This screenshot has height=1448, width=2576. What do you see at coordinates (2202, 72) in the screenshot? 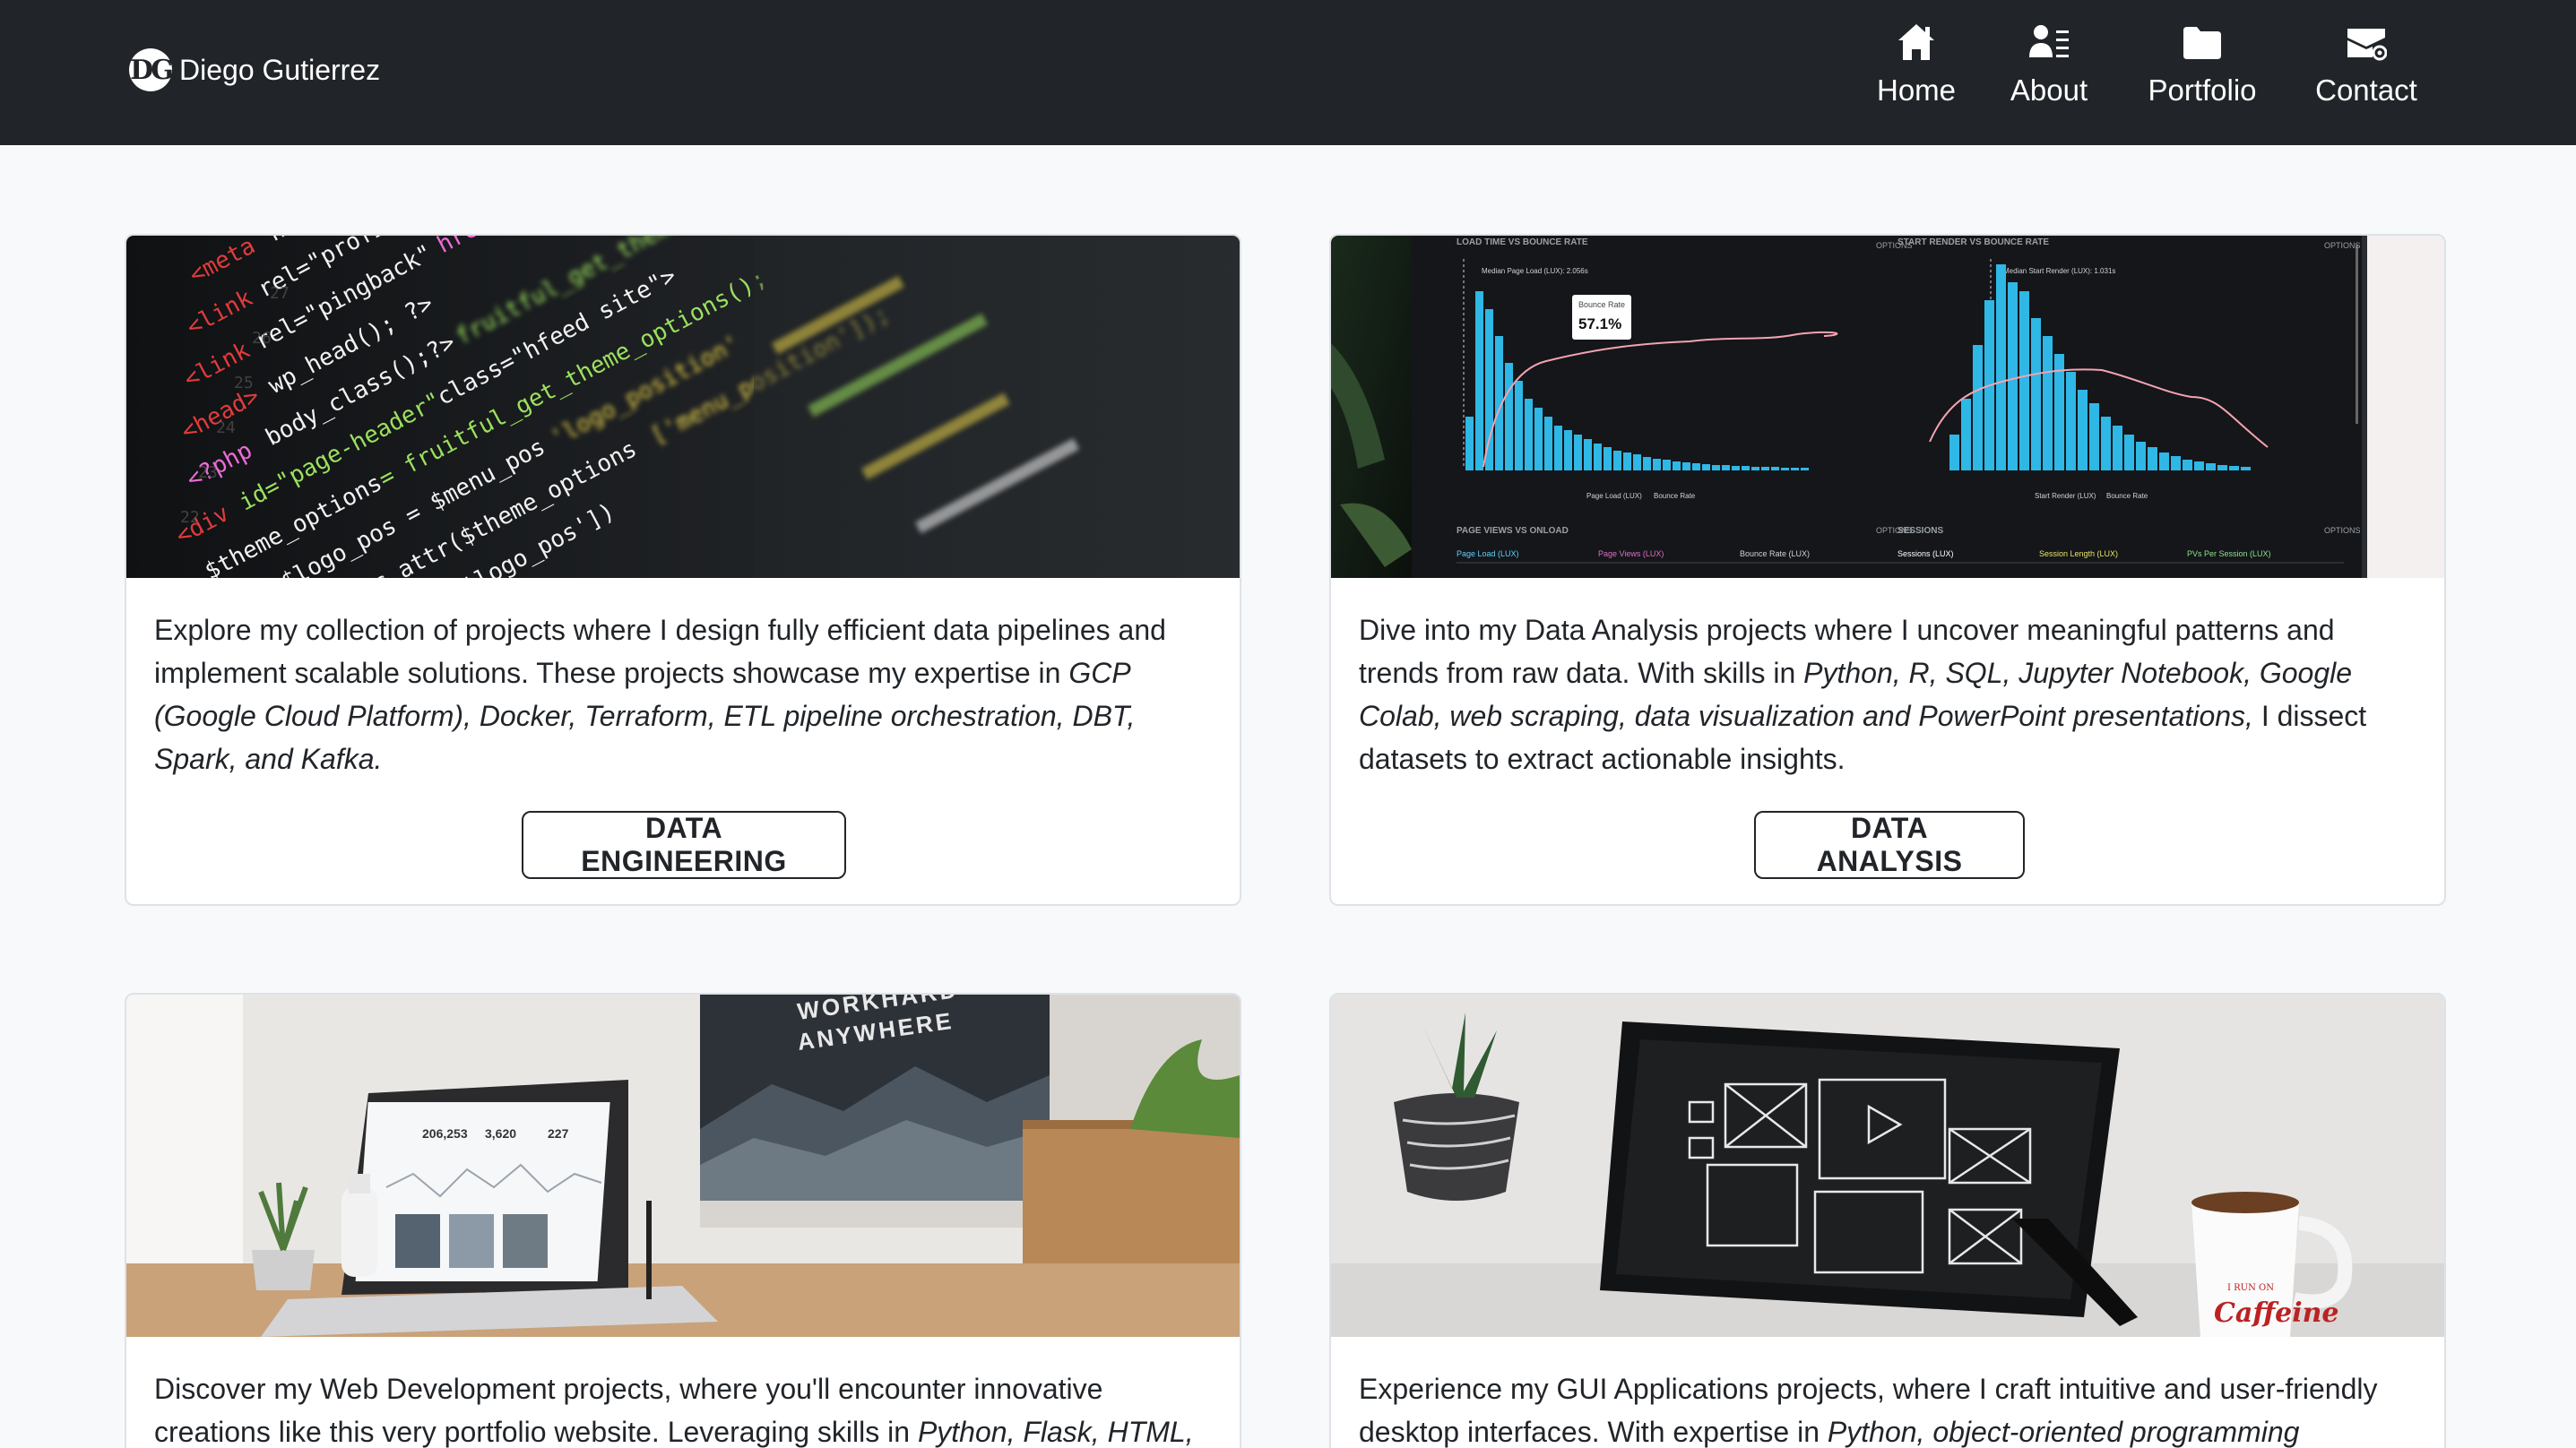
I see `nav-portfolio: Portfolio` at bounding box center [2202, 72].